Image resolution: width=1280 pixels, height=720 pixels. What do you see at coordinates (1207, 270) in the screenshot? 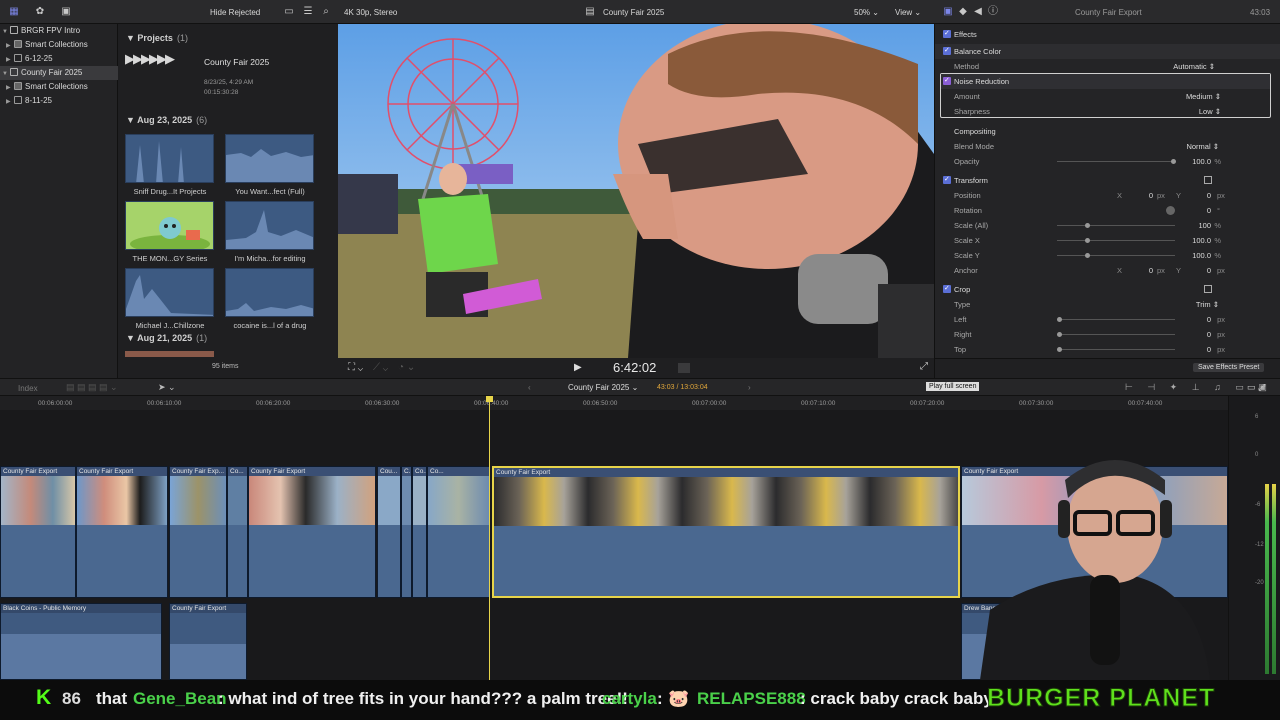
I see `anchor-y: 0` at bounding box center [1207, 270].